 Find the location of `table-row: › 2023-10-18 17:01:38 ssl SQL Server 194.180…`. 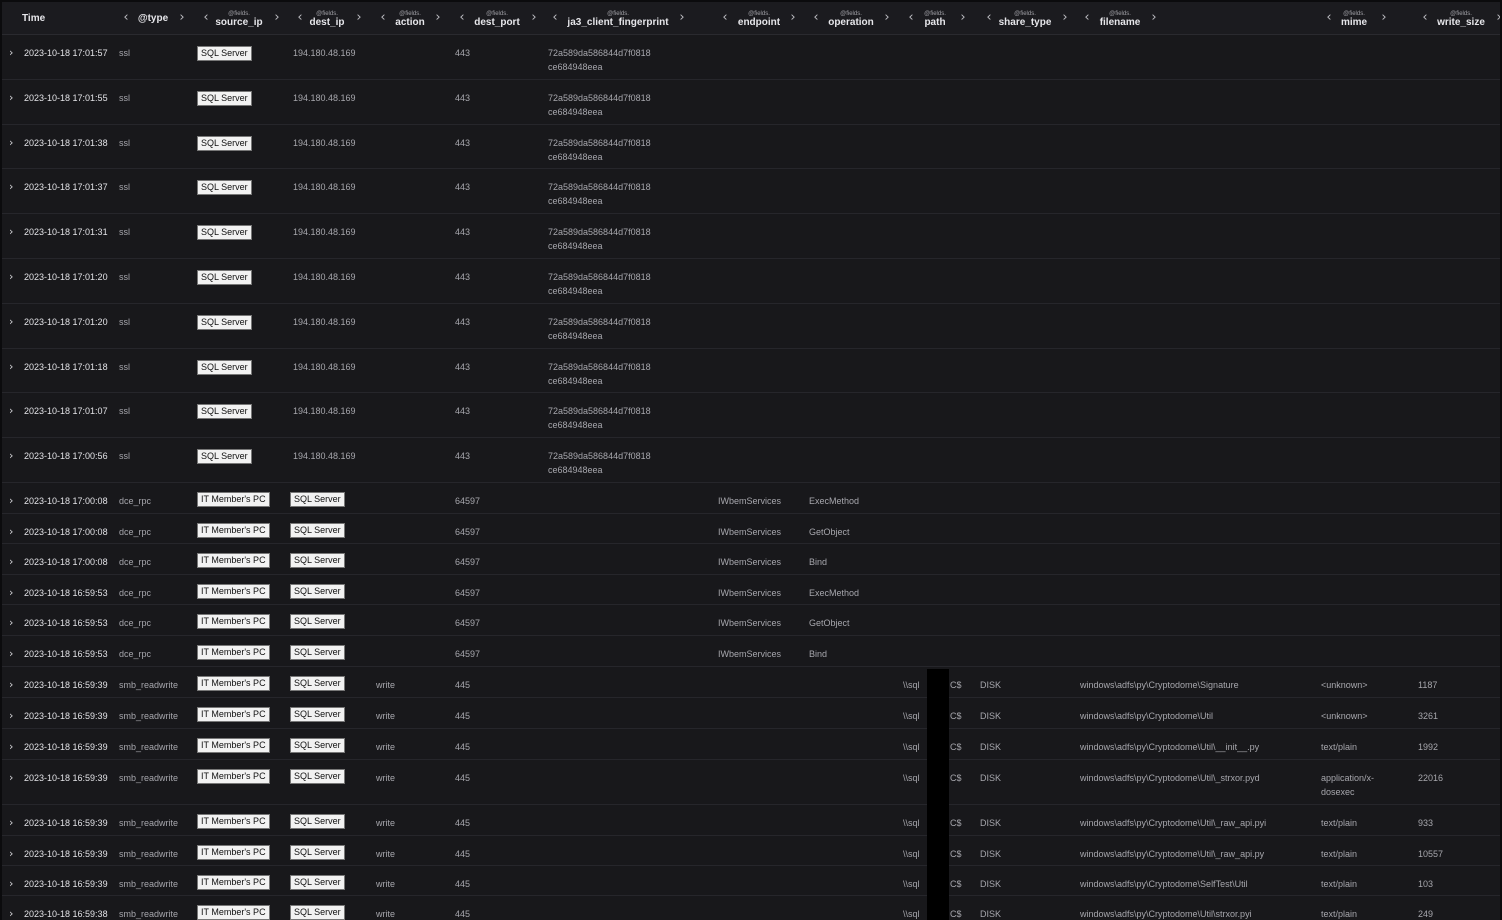

table-row: › 2023-10-18 17:01:38 ssl SQL Server 194.180… is located at coordinates (751, 147).